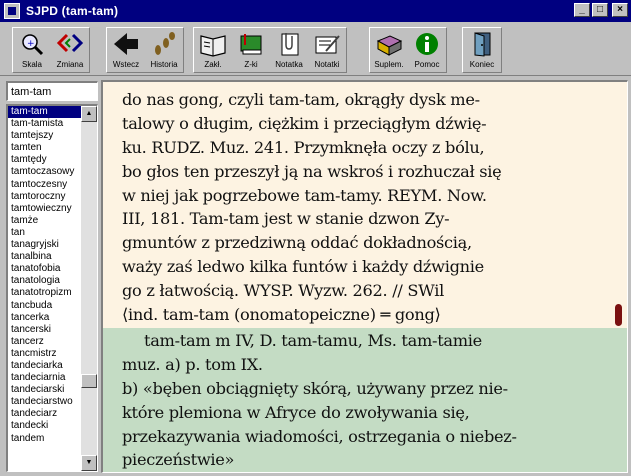 The image size is (631, 476). Describe the element at coordinates (45, 414) in the screenshot. I see `word-list-item: tandeciarz` at that location.